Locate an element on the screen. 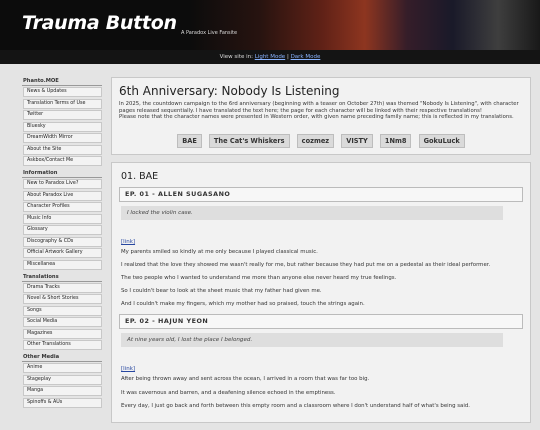 The image size is (540, 430). unit-tag-cozmez: cozmez is located at coordinates (315, 140).